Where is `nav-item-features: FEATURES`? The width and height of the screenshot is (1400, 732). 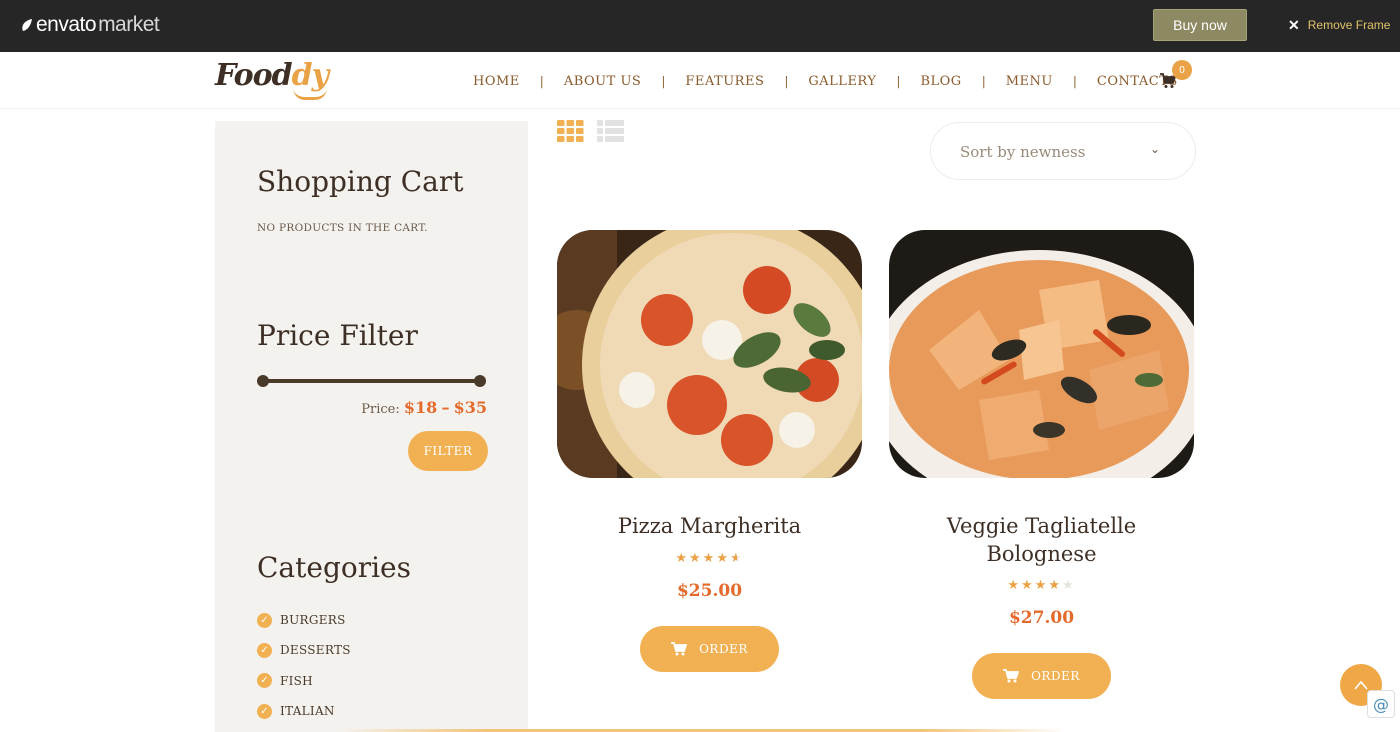
nav-item-features: FEATURES is located at coordinates (724, 81).